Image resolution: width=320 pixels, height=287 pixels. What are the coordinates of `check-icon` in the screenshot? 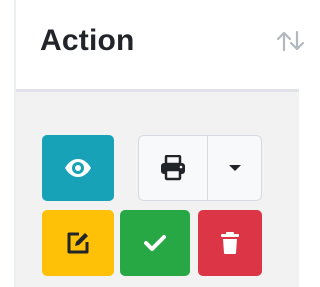 It's located at (155, 243).